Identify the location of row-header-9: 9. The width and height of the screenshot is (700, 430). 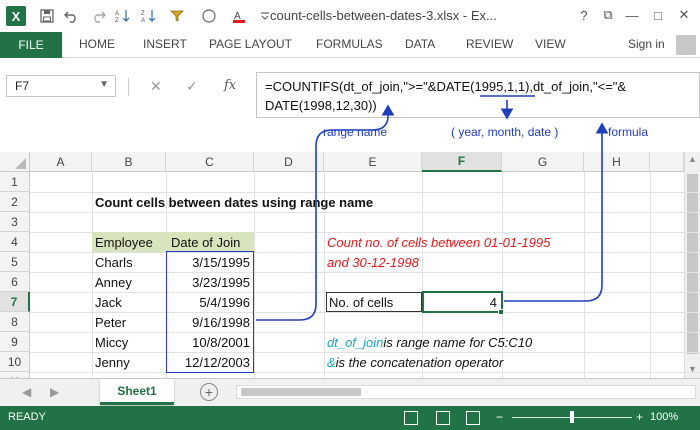
(15, 342).